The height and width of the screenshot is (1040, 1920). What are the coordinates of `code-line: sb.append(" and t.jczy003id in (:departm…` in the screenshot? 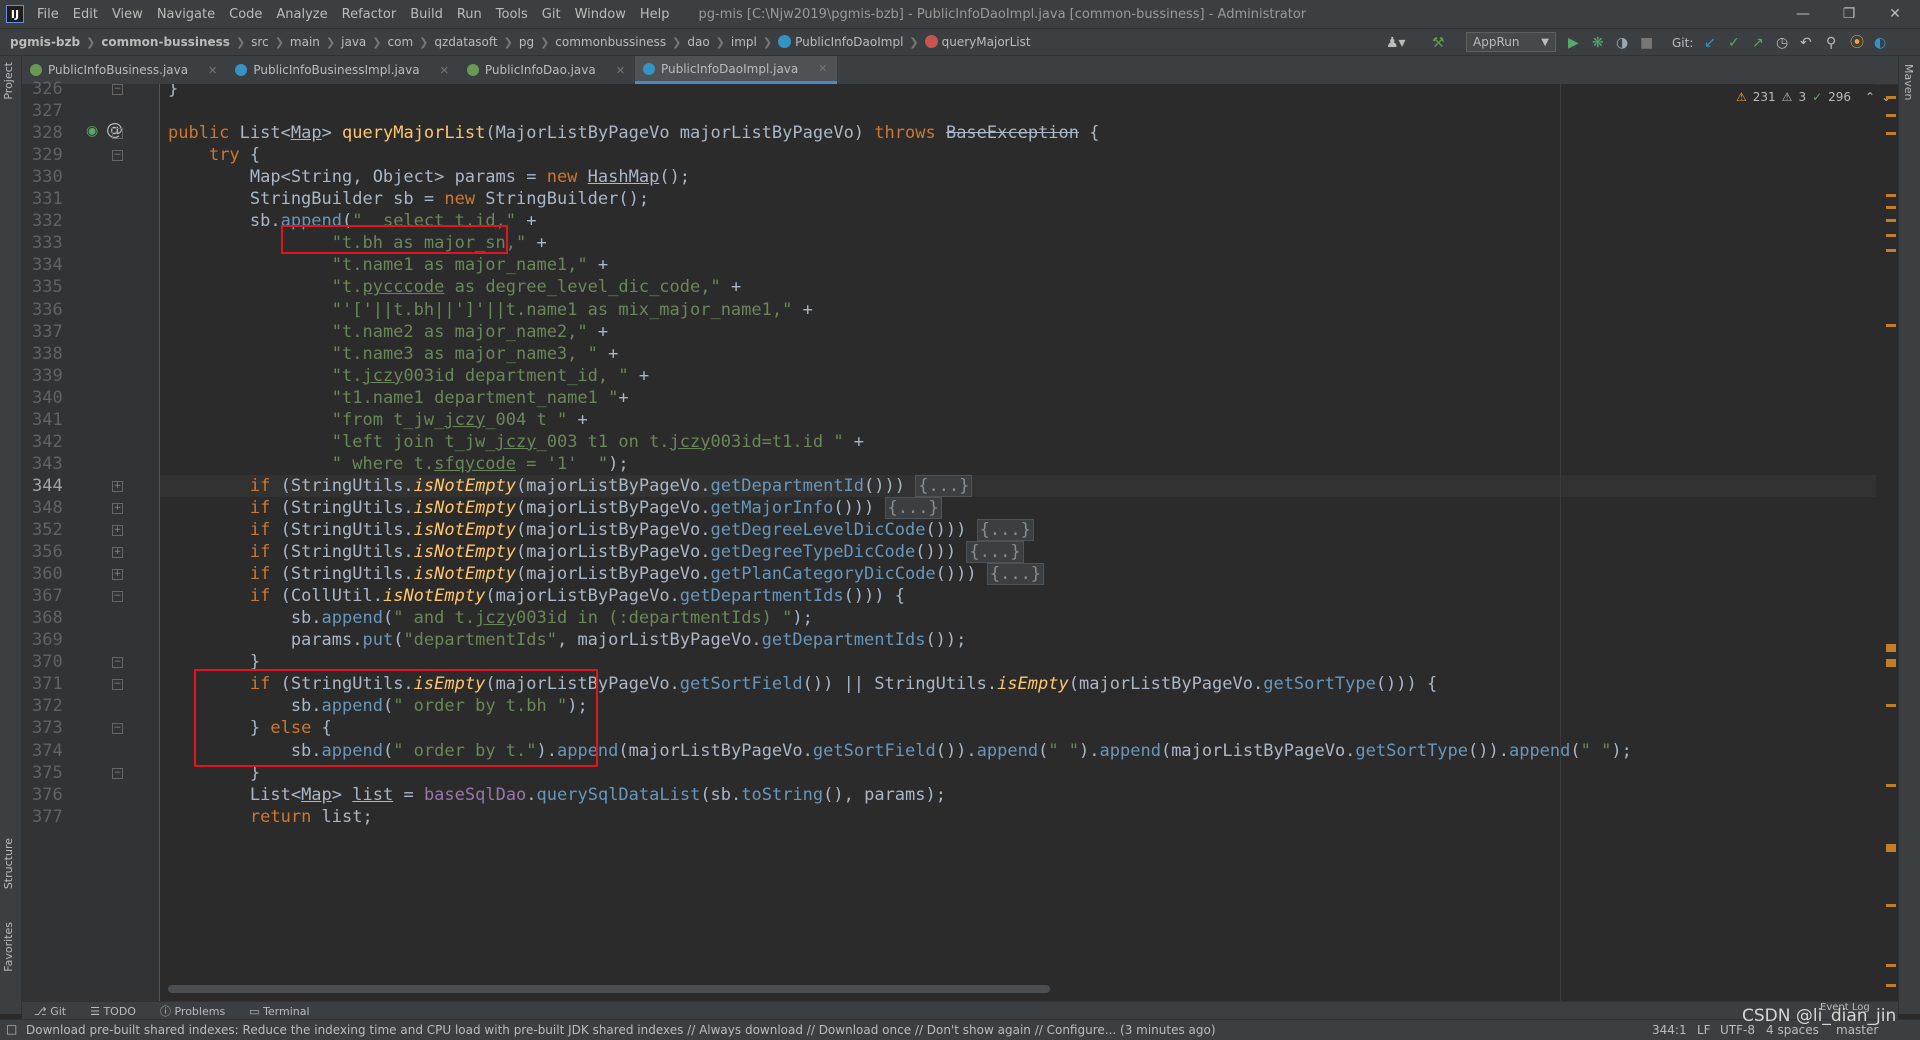 It's located at (490, 618).